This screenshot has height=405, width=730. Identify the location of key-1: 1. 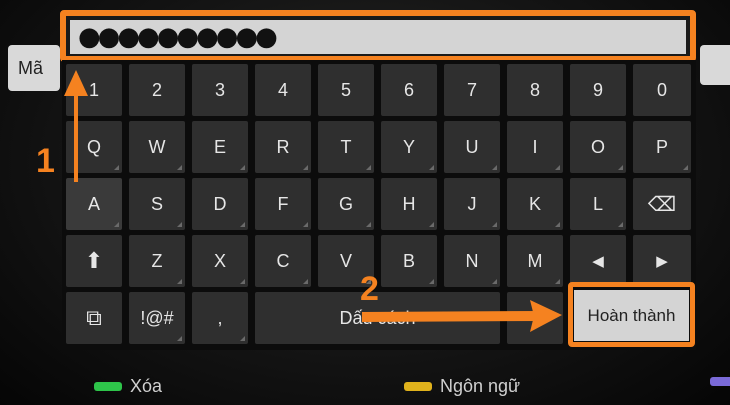
(94, 90).